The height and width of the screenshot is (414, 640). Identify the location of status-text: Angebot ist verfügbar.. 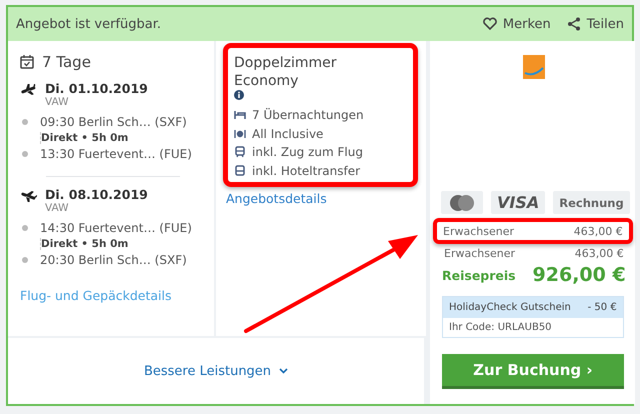
(89, 24).